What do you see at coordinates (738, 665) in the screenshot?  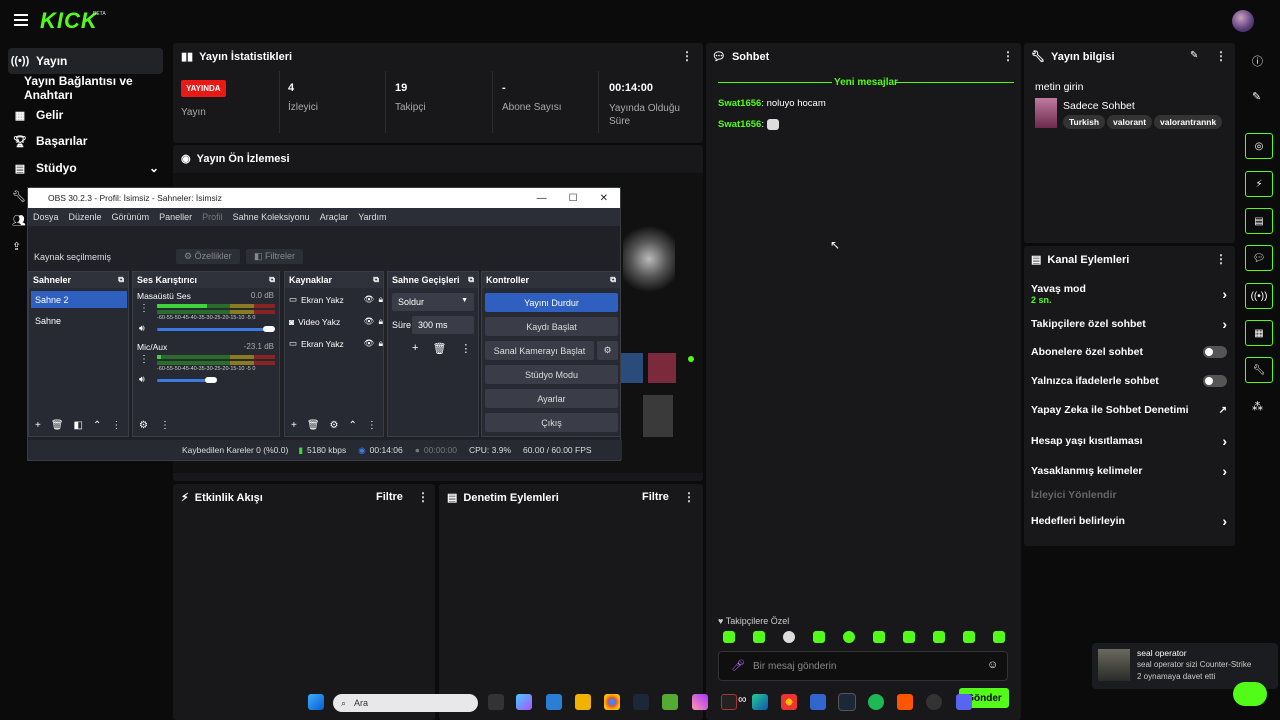 I see `microphone-icon: 🎤︎` at bounding box center [738, 665].